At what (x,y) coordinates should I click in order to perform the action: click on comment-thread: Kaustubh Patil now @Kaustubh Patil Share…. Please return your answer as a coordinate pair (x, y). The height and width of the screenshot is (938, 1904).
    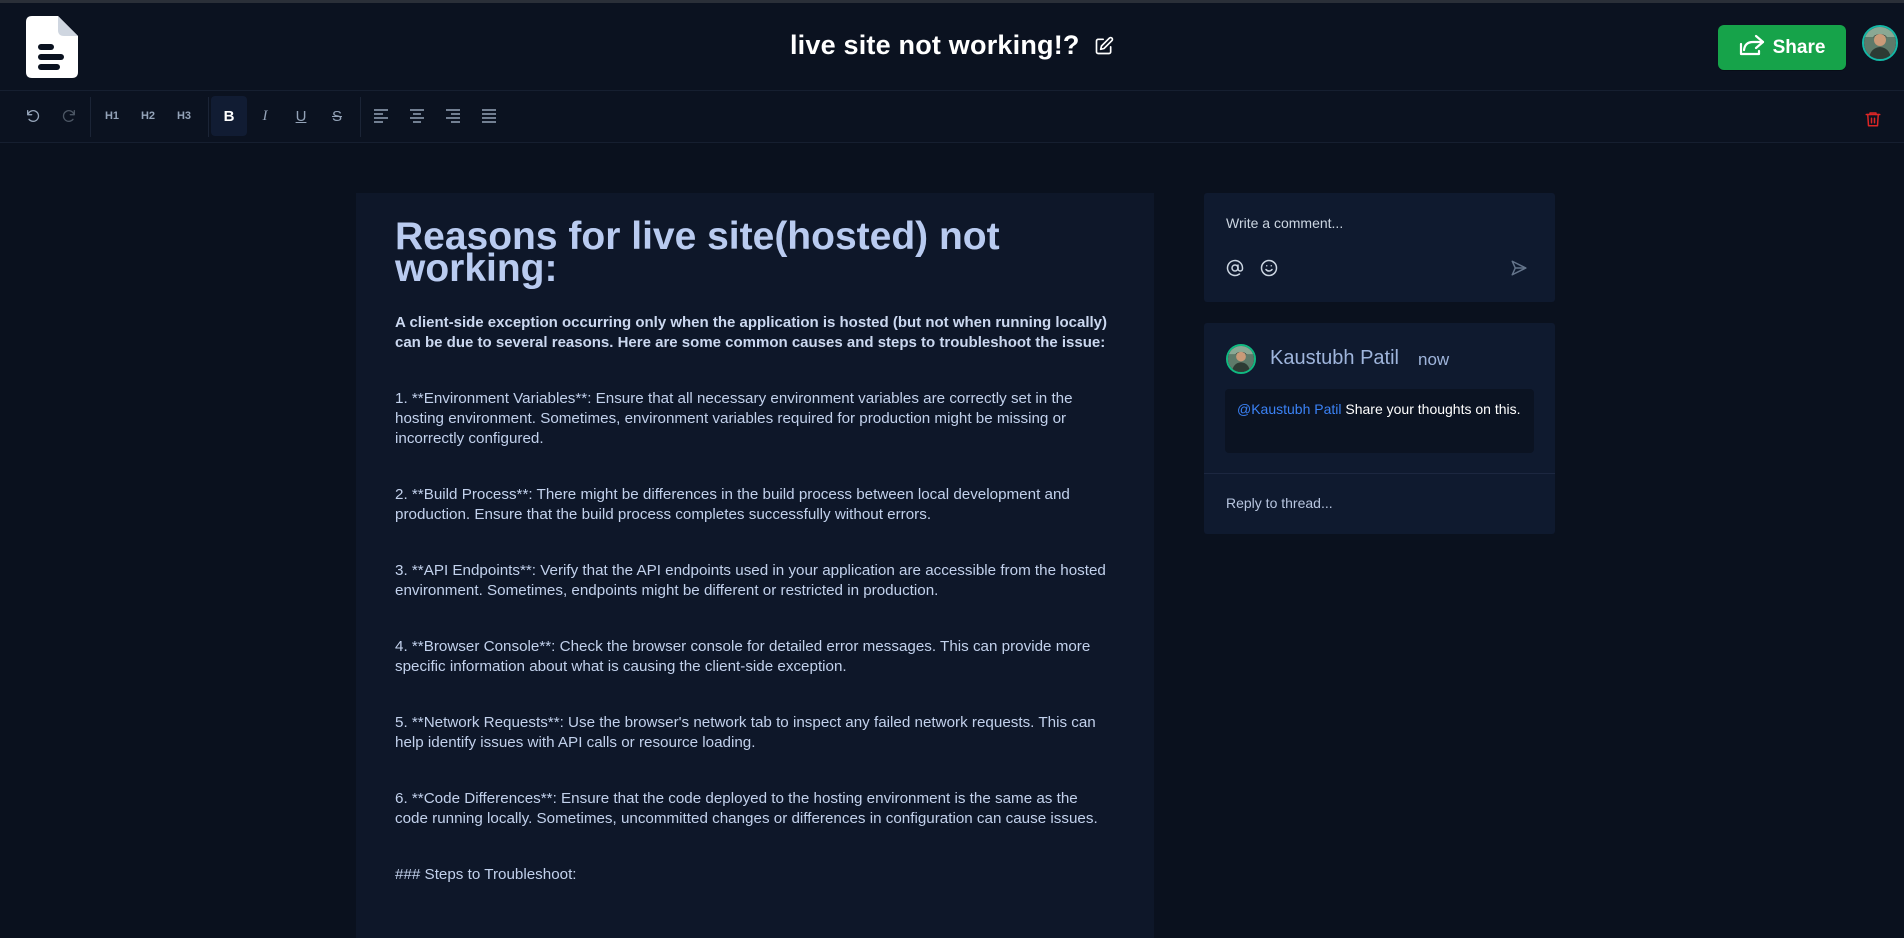
    Looking at the image, I should click on (1379, 428).